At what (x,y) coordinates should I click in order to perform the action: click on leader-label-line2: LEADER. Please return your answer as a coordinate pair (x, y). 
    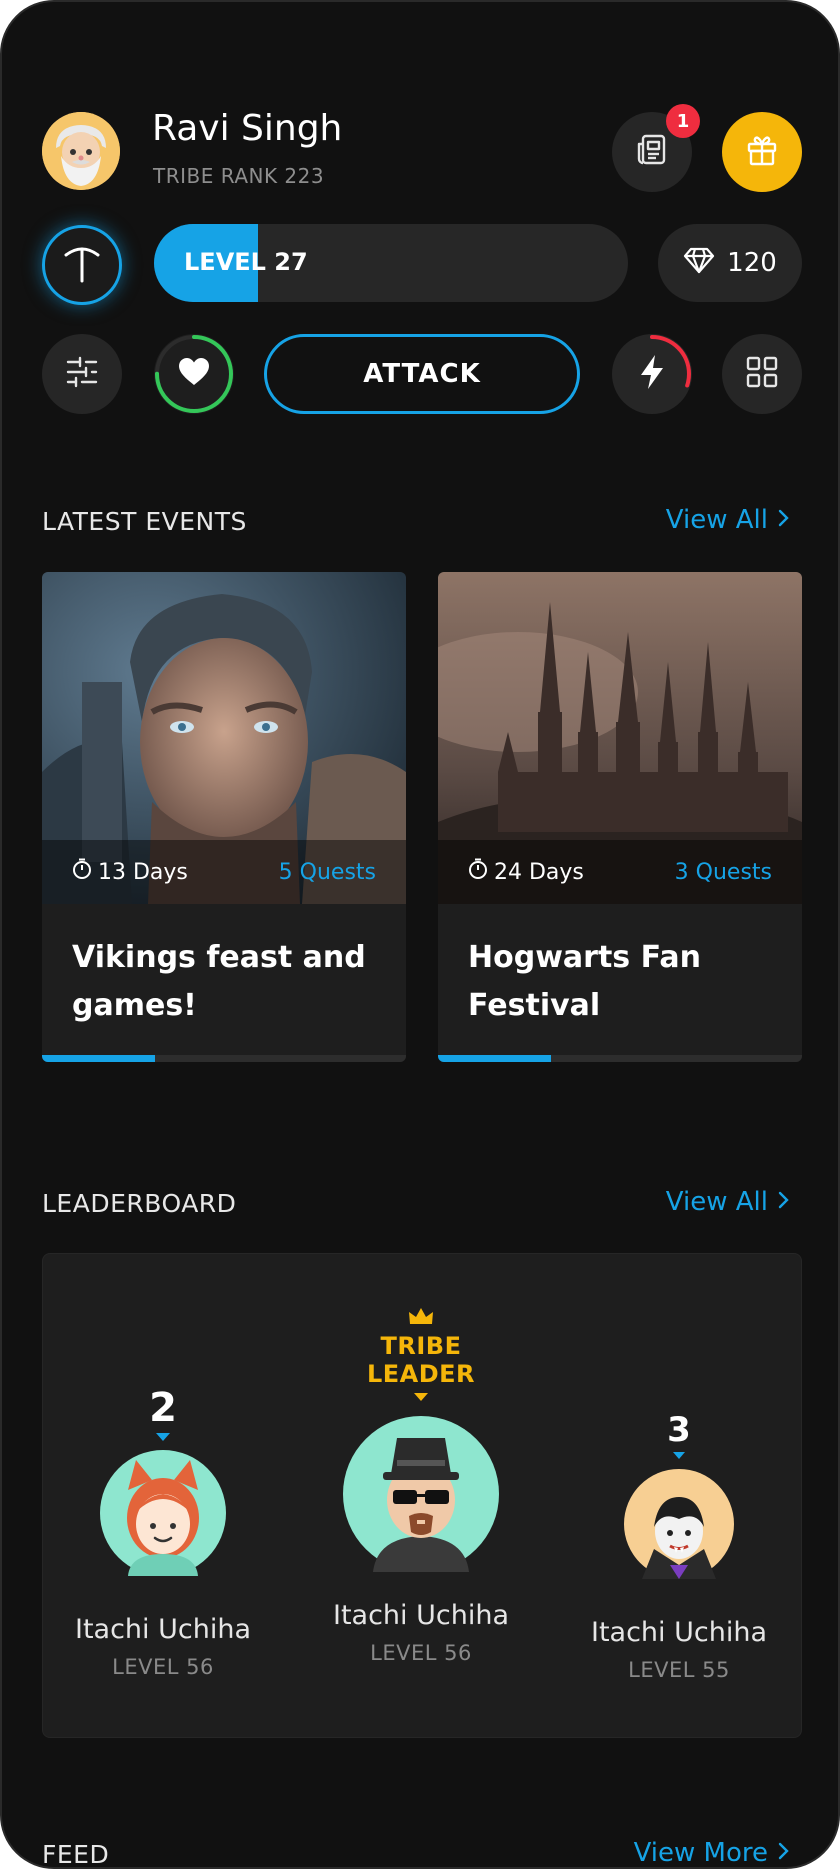
    Looking at the image, I should click on (421, 1374).